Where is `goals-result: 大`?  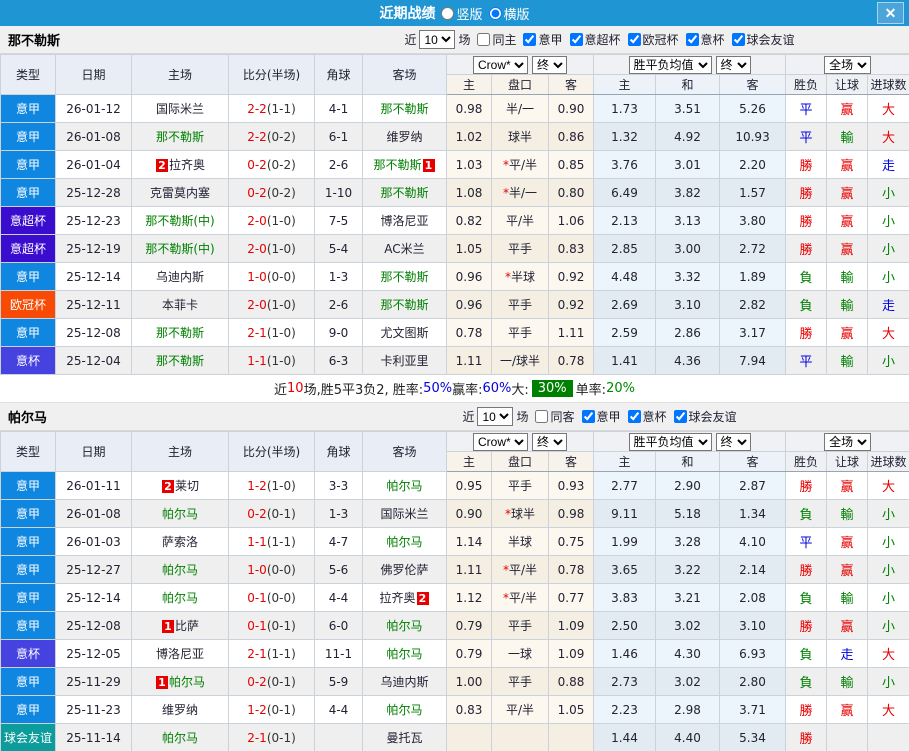
goals-result: 大 is located at coordinates (888, 136).